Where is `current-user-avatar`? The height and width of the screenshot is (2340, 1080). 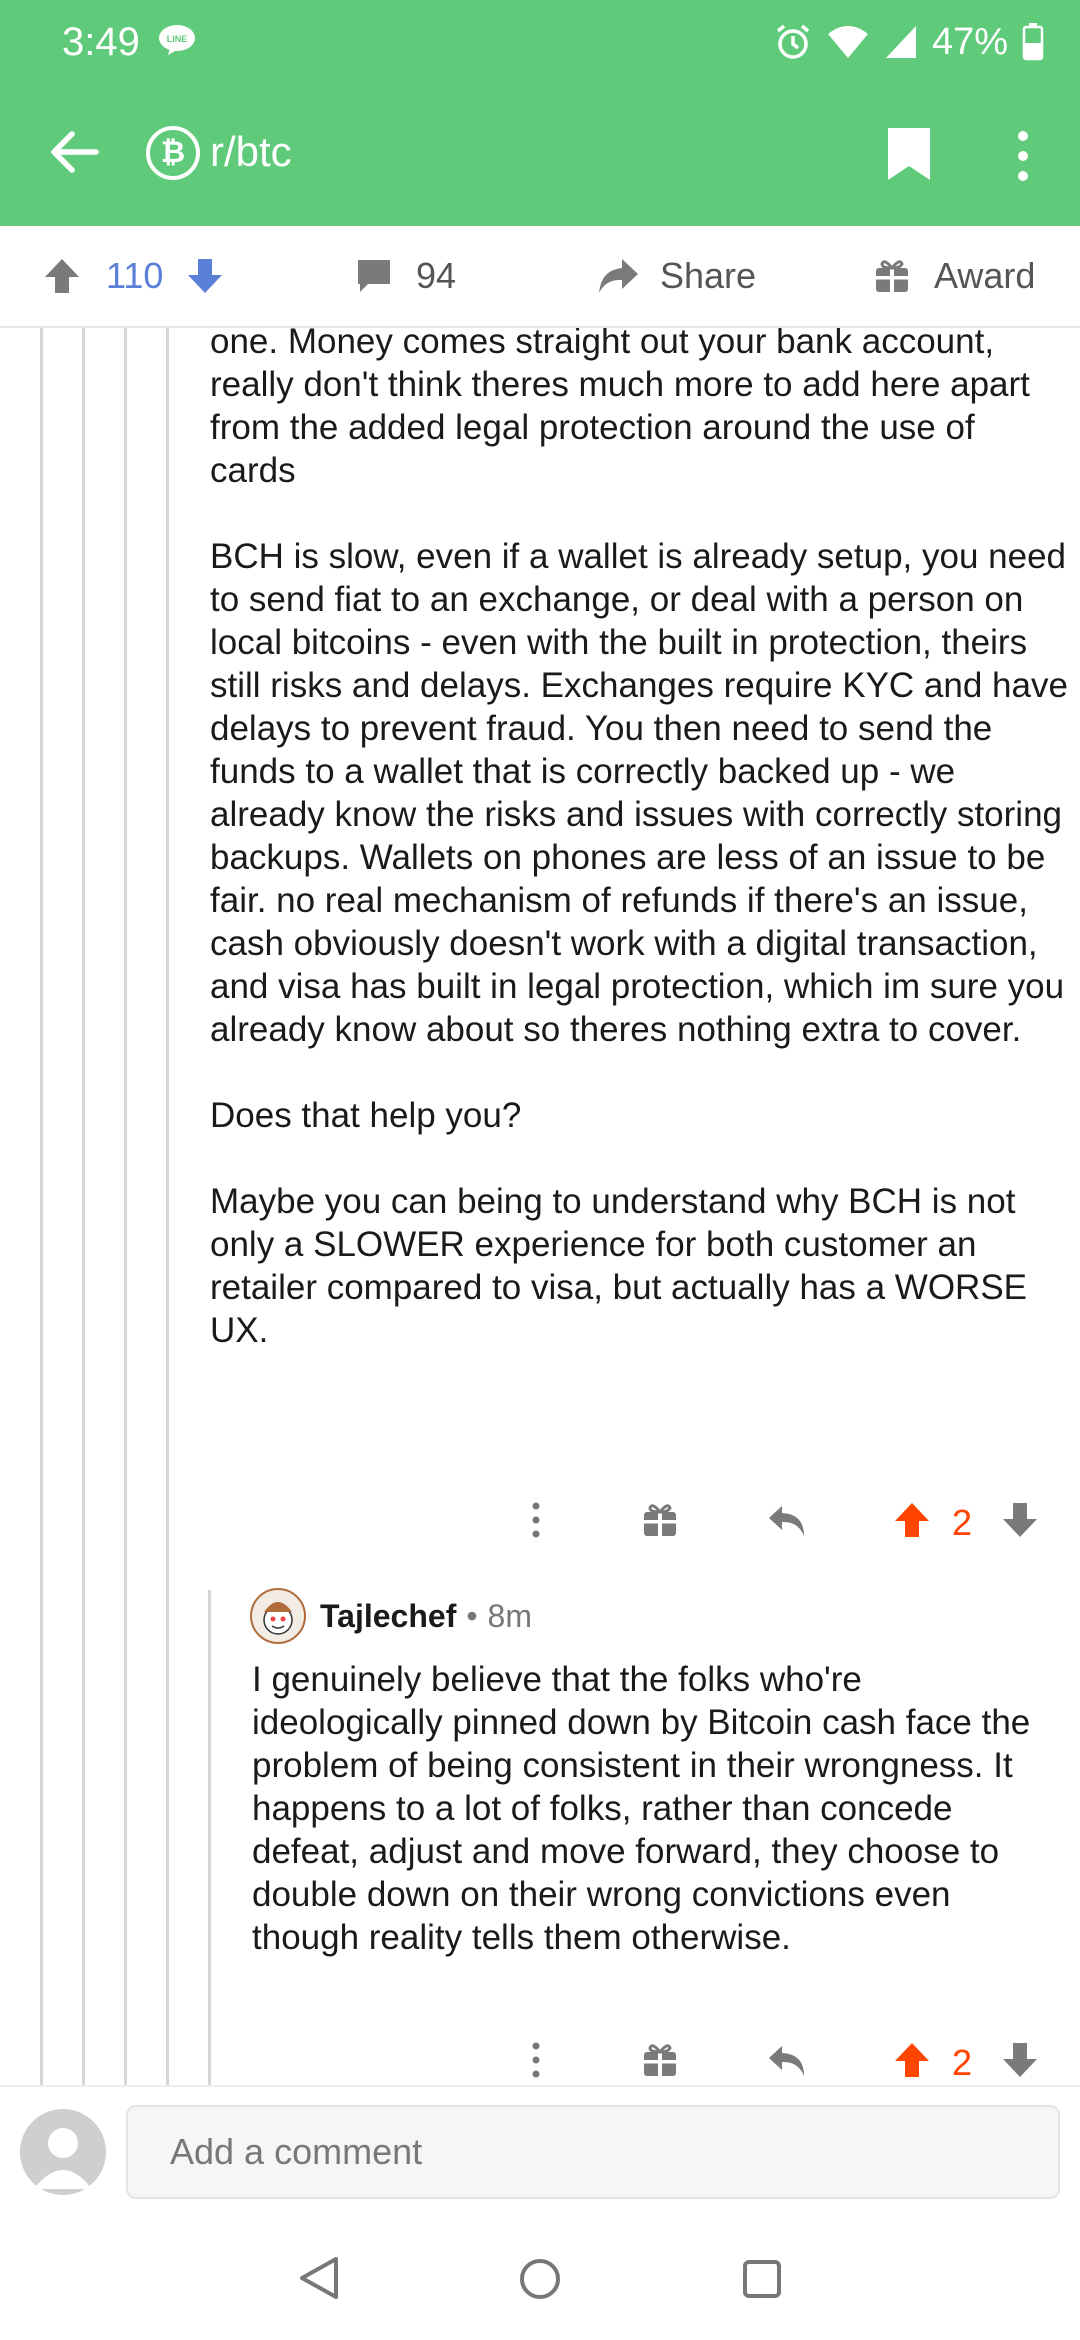 current-user-avatar is located at coordinates (63, 2152).